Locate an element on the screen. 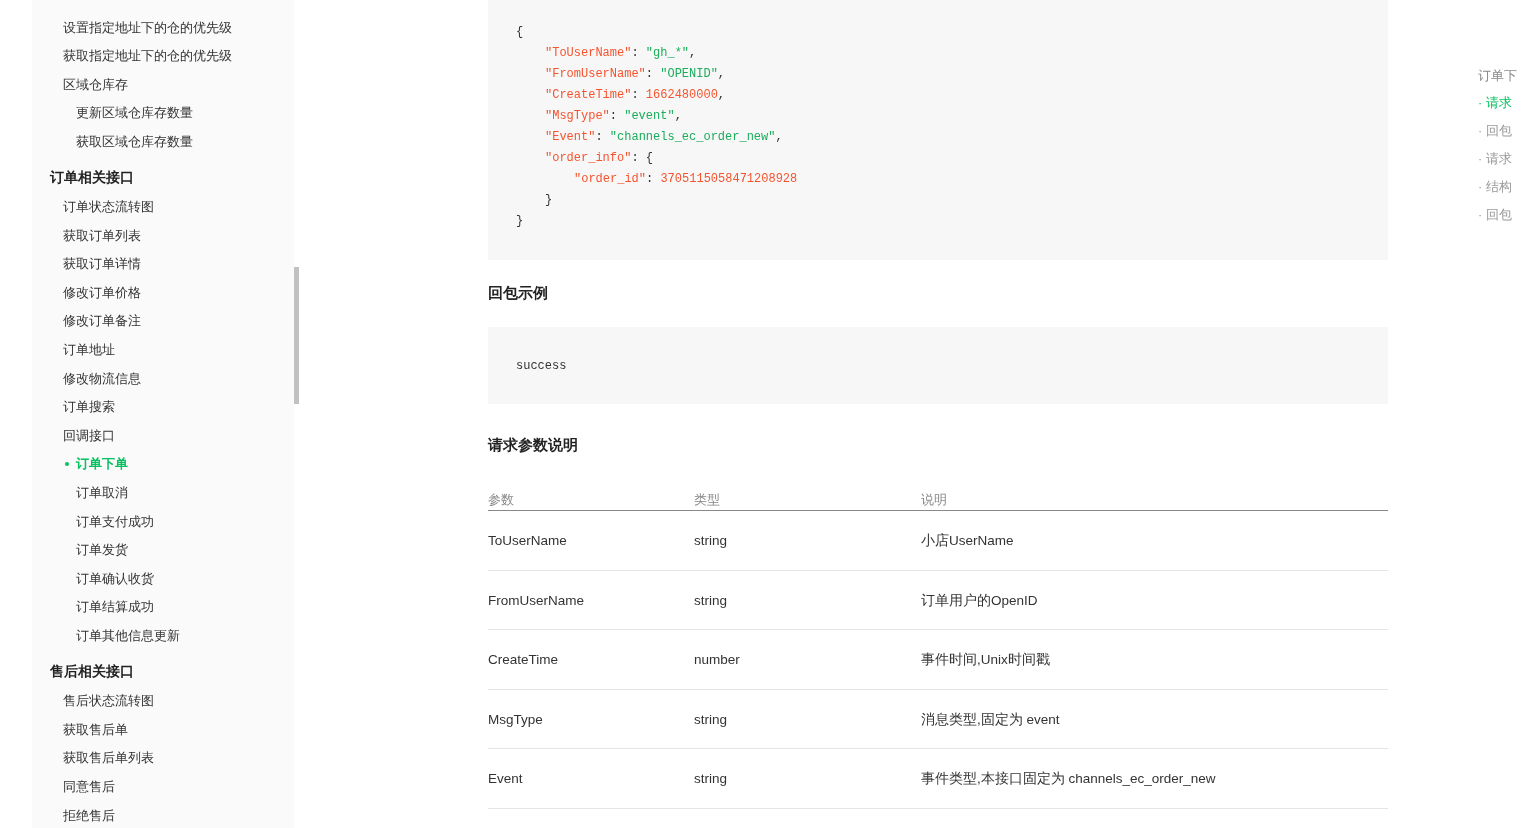 The height and width of the screenshot is (828, 1522). section-heading: 回包示例 is located at coordinates (518, 293).